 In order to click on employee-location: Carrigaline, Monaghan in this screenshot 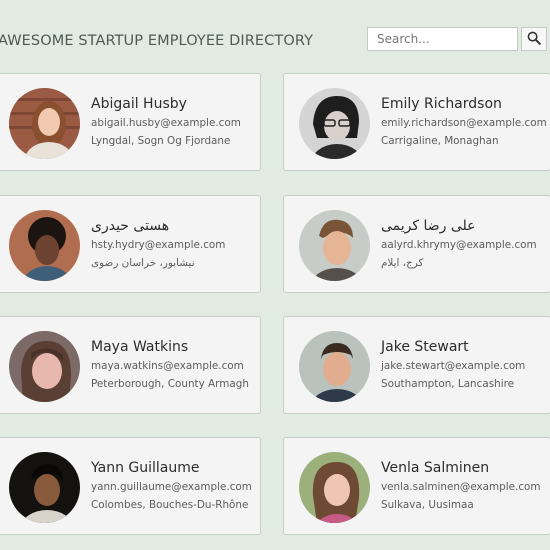, I will do `click(440, 141)`.